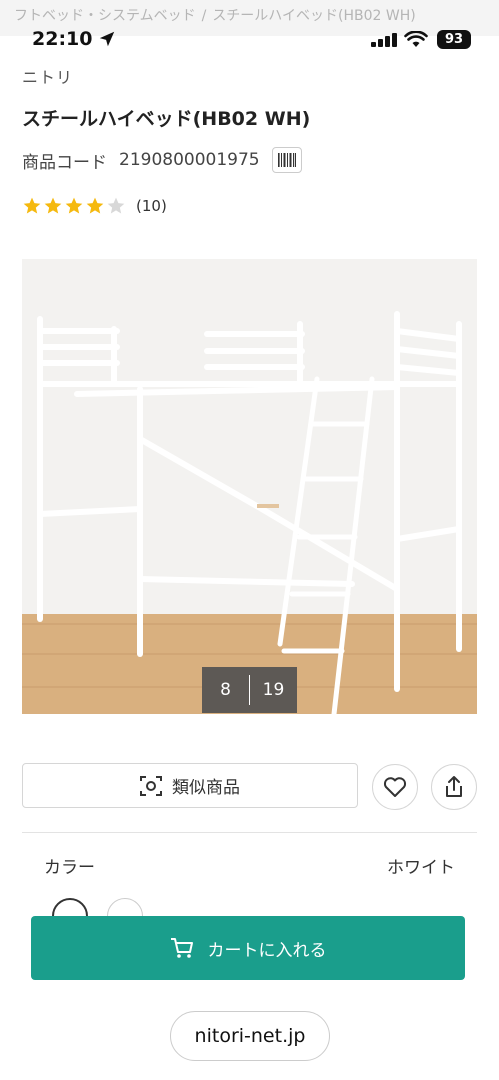 The image size is (499, 1080). I want to click on star-rating, so click(74, 206).